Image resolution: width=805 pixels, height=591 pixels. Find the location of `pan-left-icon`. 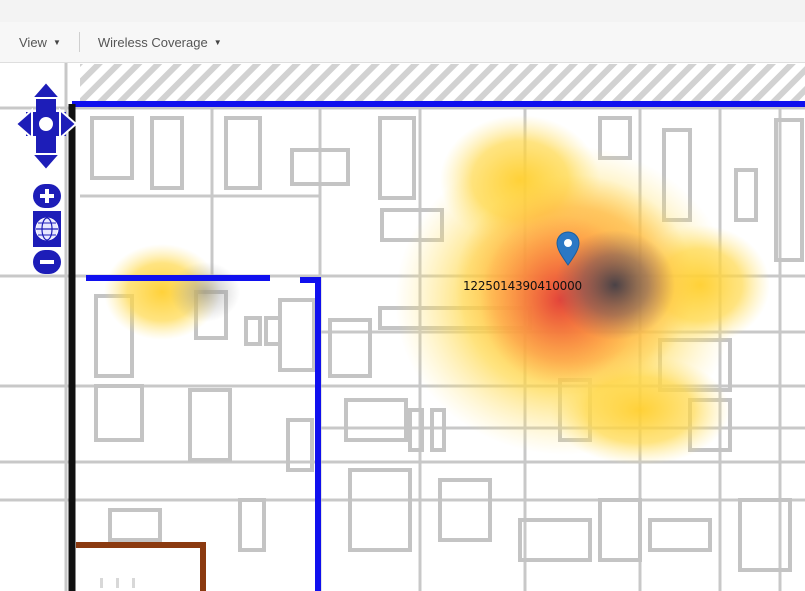

pan-left-icon is located at coordinates (23, 124).